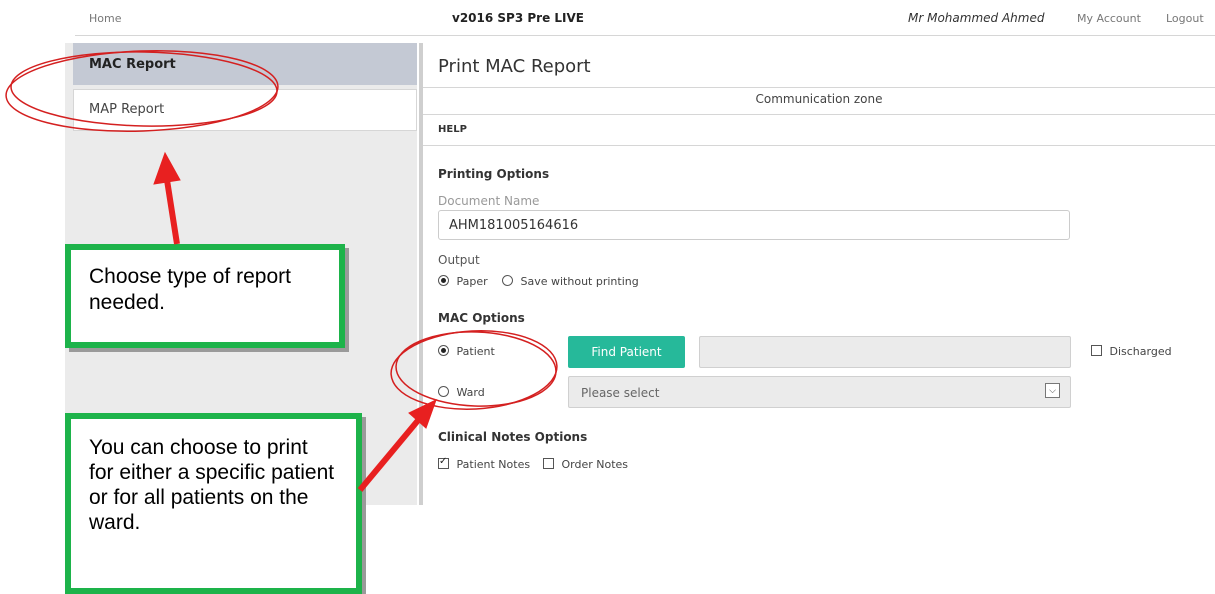 This screenshot has width=1215, height=594. I want to click on home-link: Home, so click(105, 18).